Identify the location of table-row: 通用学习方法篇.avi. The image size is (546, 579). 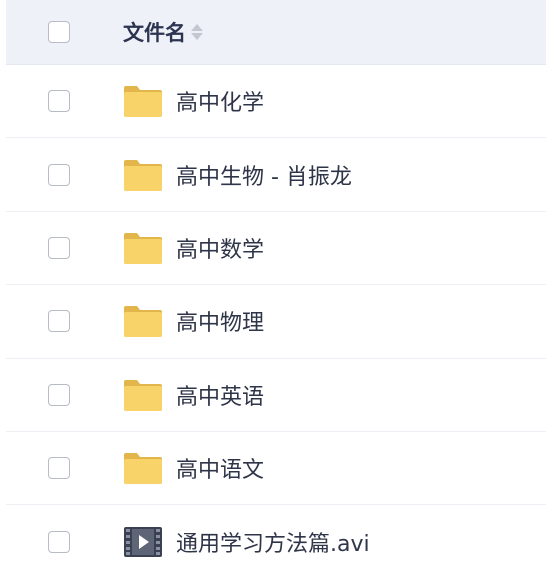
(276, 541).